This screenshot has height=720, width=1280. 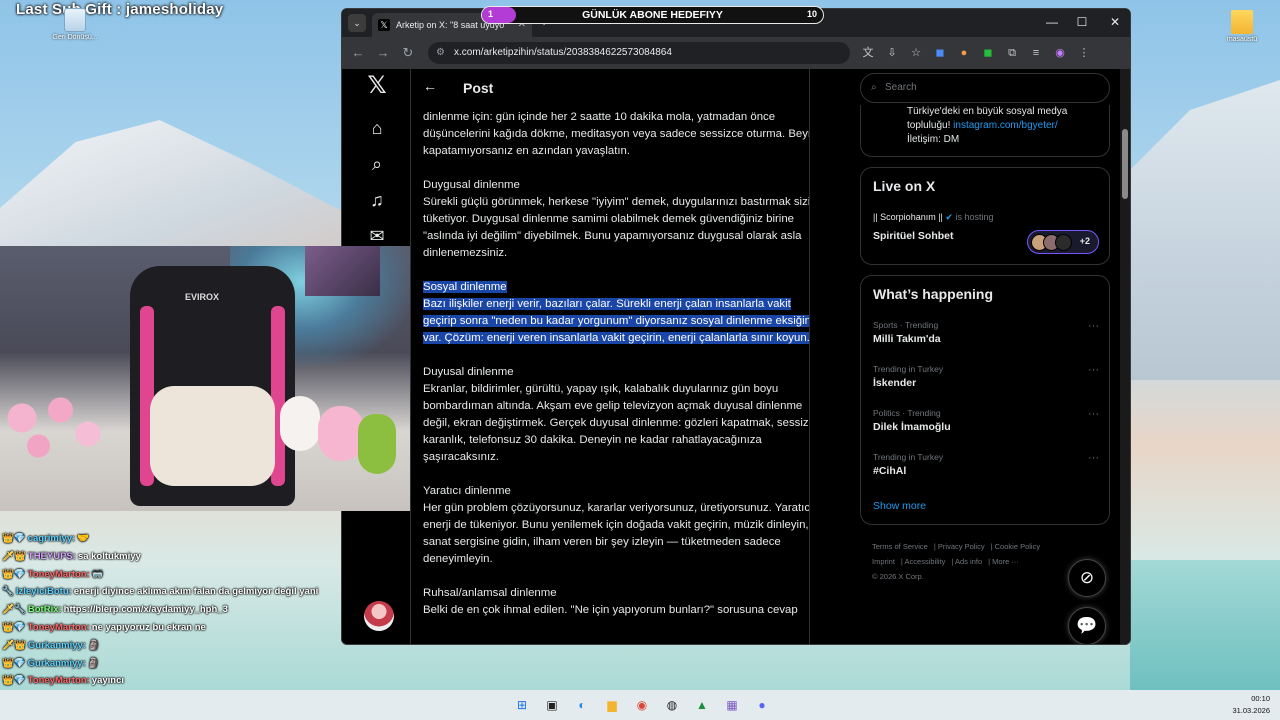 What do you see at coordinates (1125, 356) in the screenshot?
I see `page-scrollbar` at bounding box center [1125, 356].